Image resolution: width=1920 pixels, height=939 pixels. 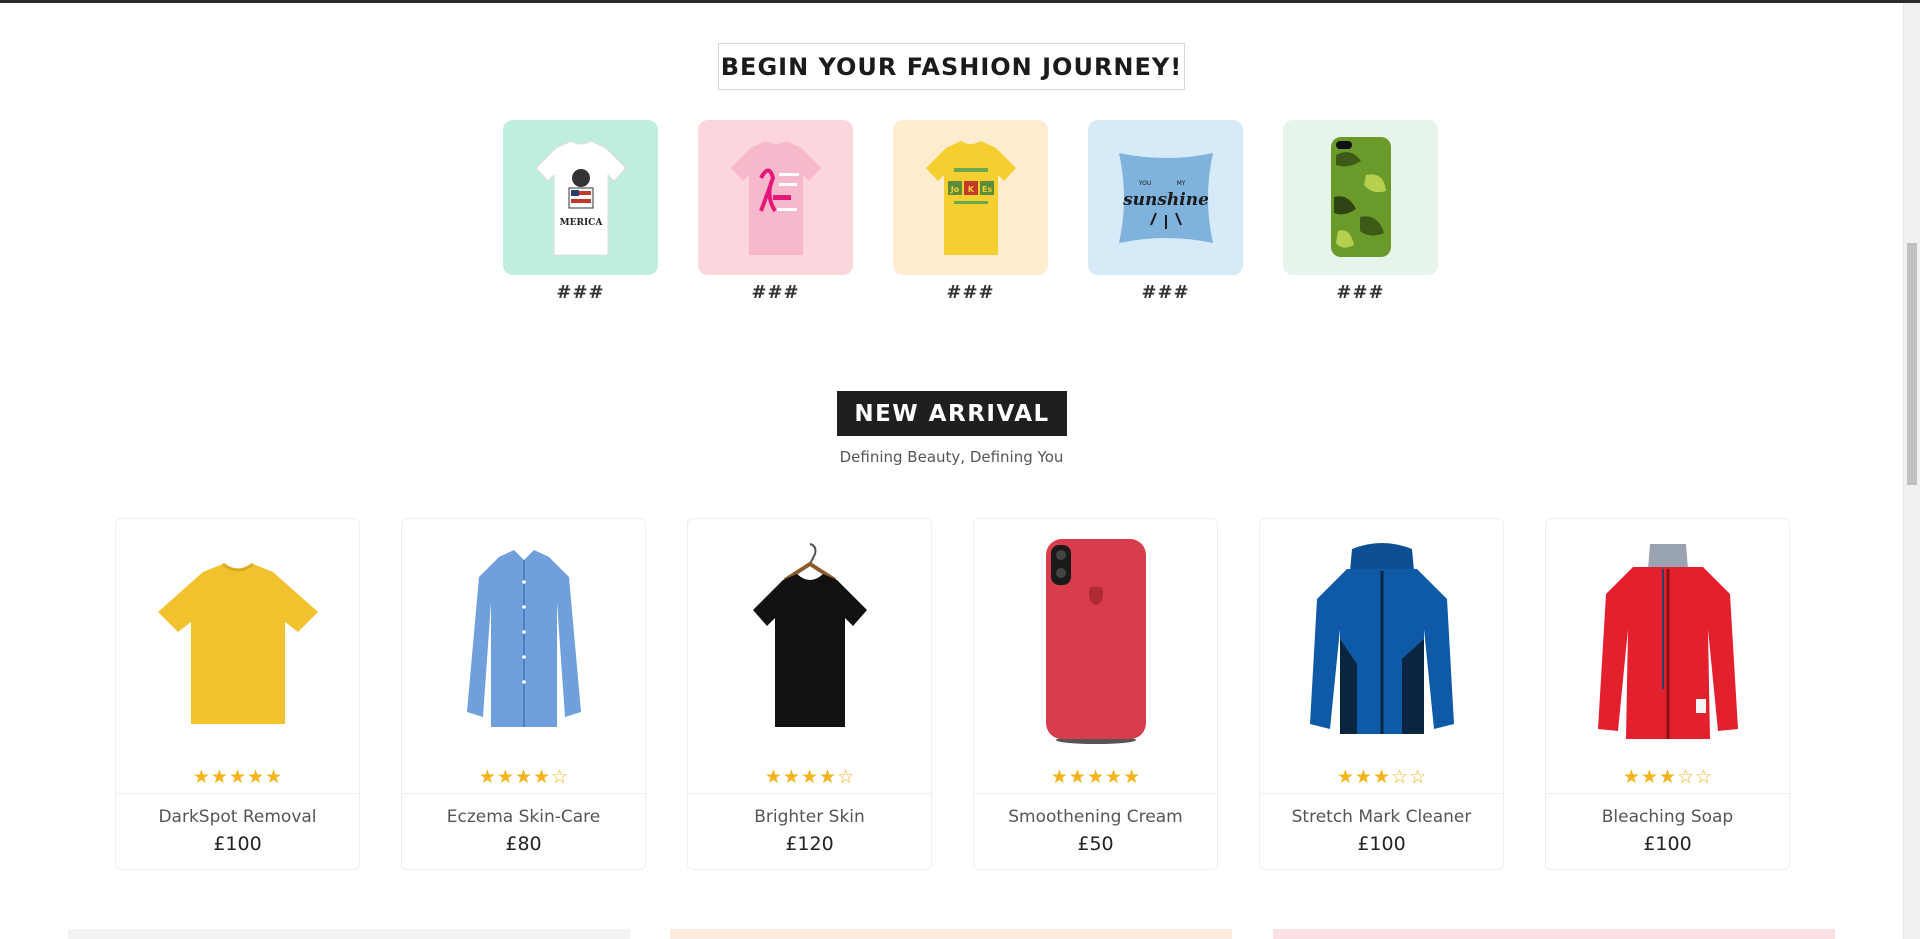 I want to click on product-card: ★ ★ ★ ☆ ☆ Bleaching Soap £100, so click(x=1667, y=694).